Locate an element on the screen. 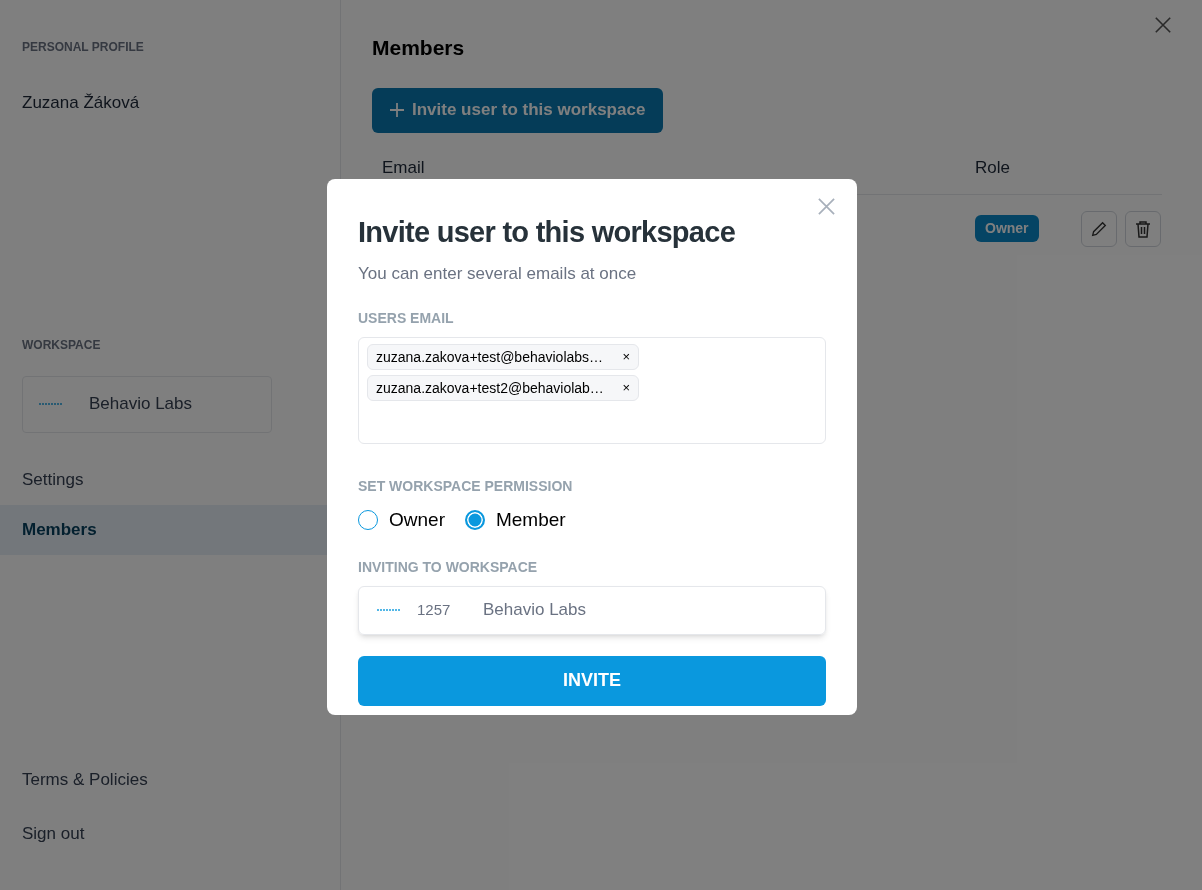 The image size is (1202, 890). workspace-select: 1257 Behavio Labs is located at coordinates (592, 610).